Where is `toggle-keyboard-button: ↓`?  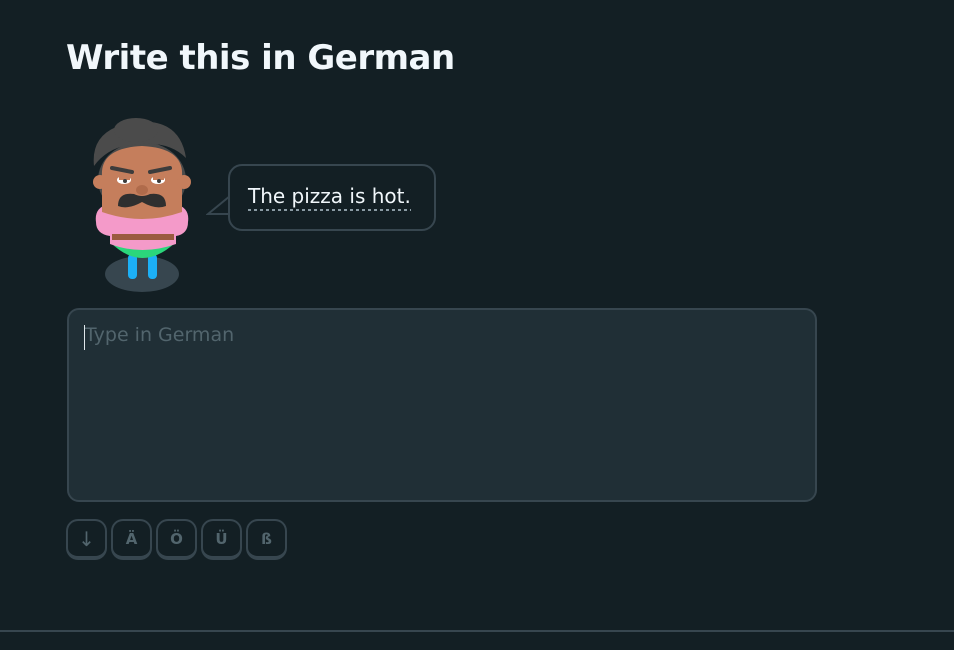 toggle-keyboard-button: ↓ is located at coordinates (86, 539).